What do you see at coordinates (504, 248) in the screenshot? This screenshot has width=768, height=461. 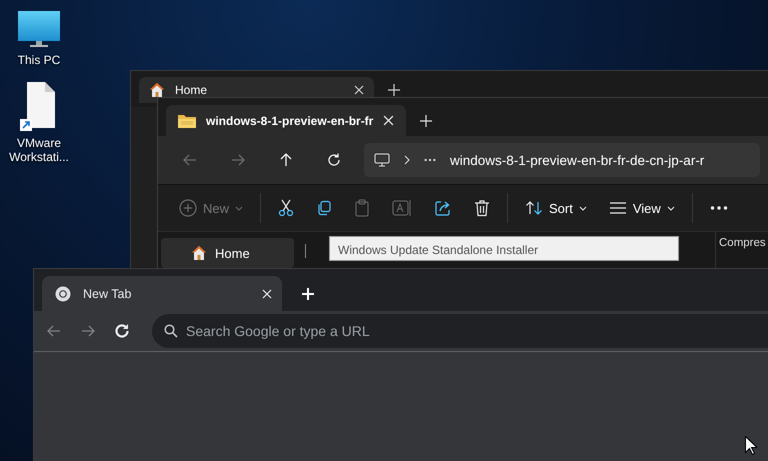 I see `tooltip: Windows Update Standalone Installer` at bounding box center [504, 248].